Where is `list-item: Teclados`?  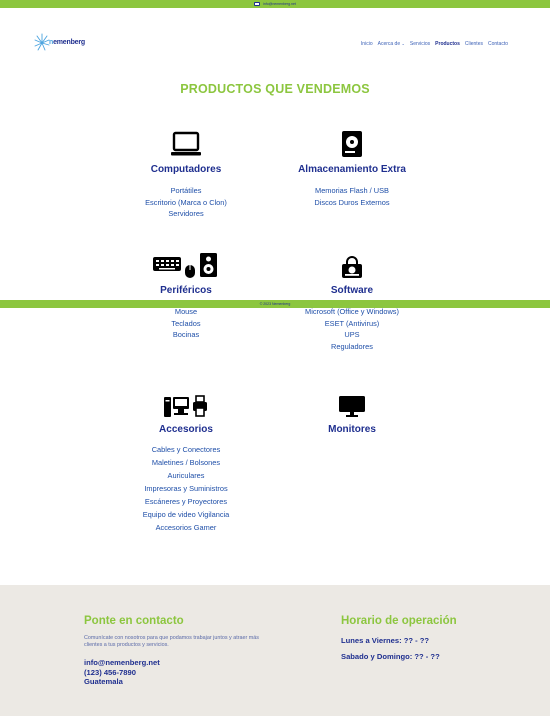
list-item: Teclados is located at coordinates (186, 323).